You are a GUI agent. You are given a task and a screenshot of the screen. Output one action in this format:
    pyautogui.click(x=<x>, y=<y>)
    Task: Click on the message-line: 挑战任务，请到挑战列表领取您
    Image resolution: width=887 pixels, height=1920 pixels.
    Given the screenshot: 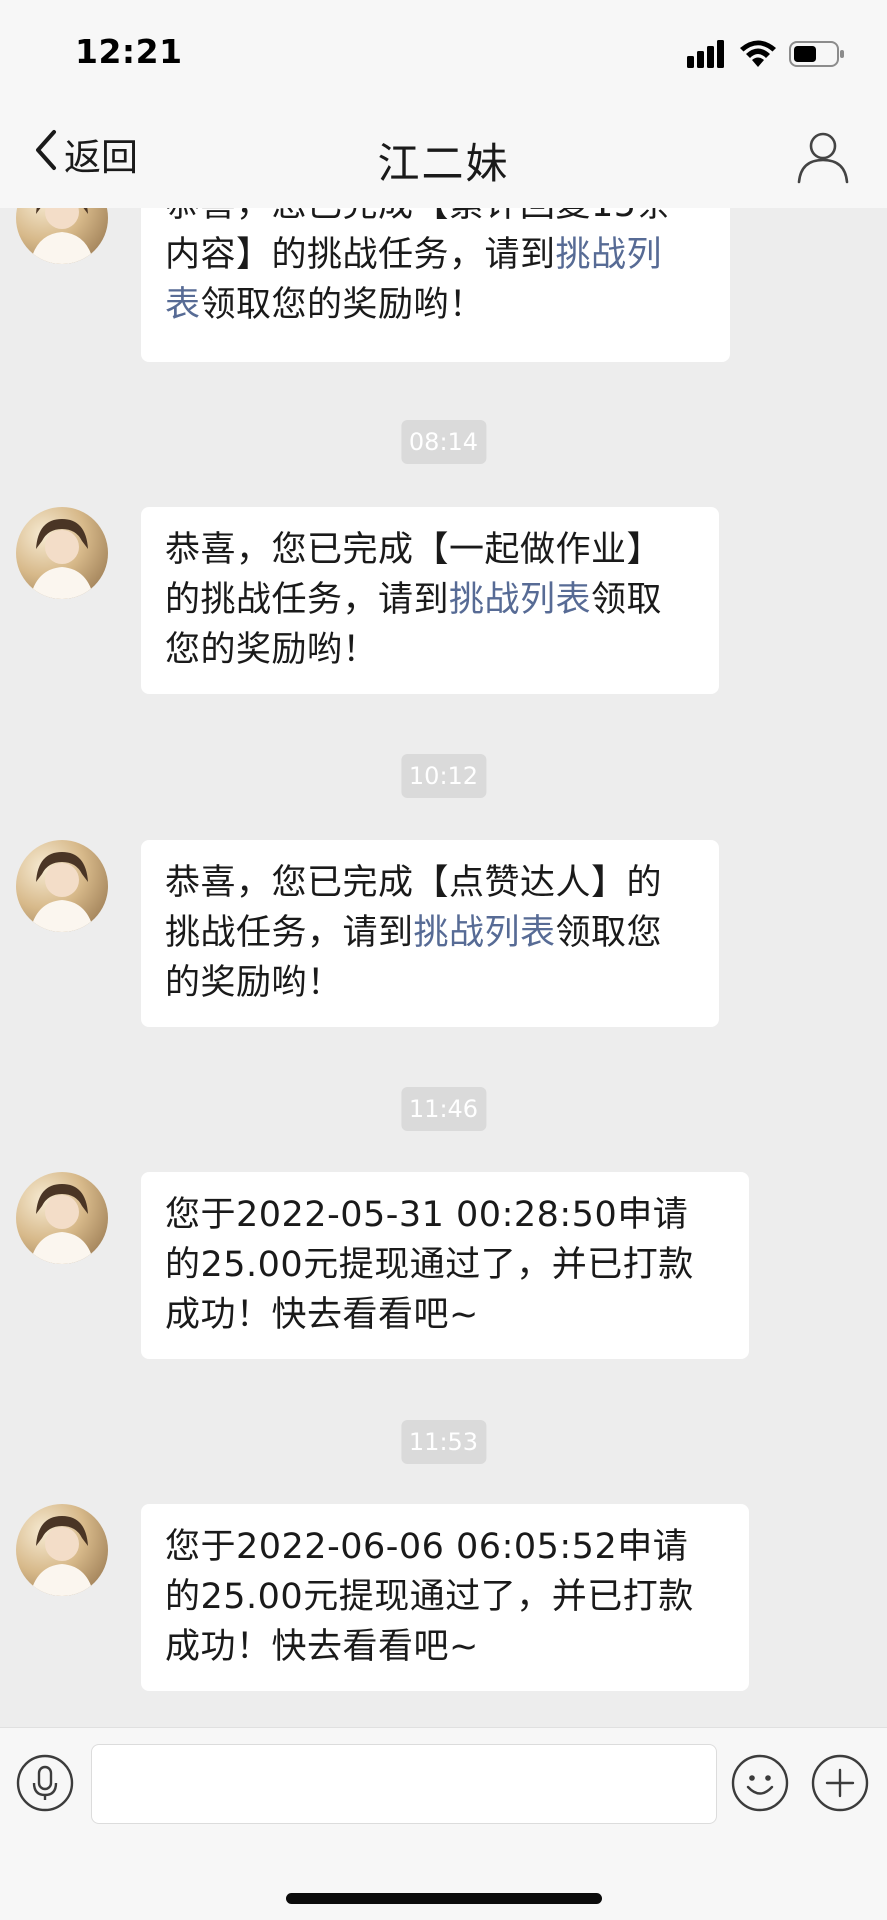 What is the action you would take?
    pyautogui.click(x=414, y=933)
    